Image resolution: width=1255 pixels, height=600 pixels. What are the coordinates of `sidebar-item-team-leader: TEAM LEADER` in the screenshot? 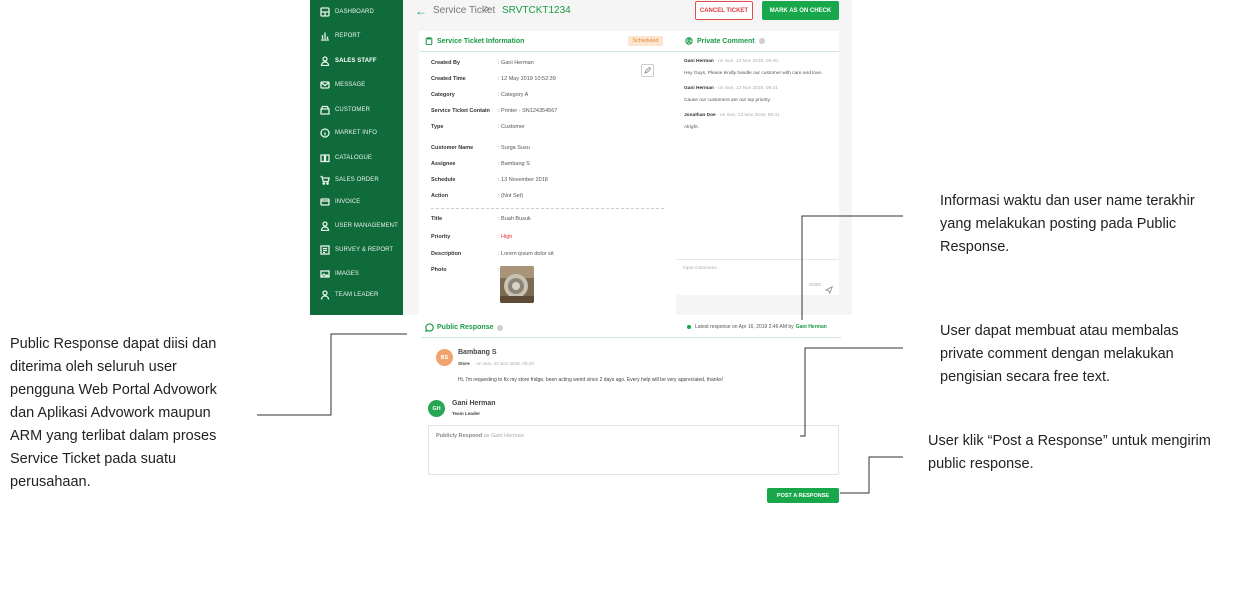 It's located at (356, 295).